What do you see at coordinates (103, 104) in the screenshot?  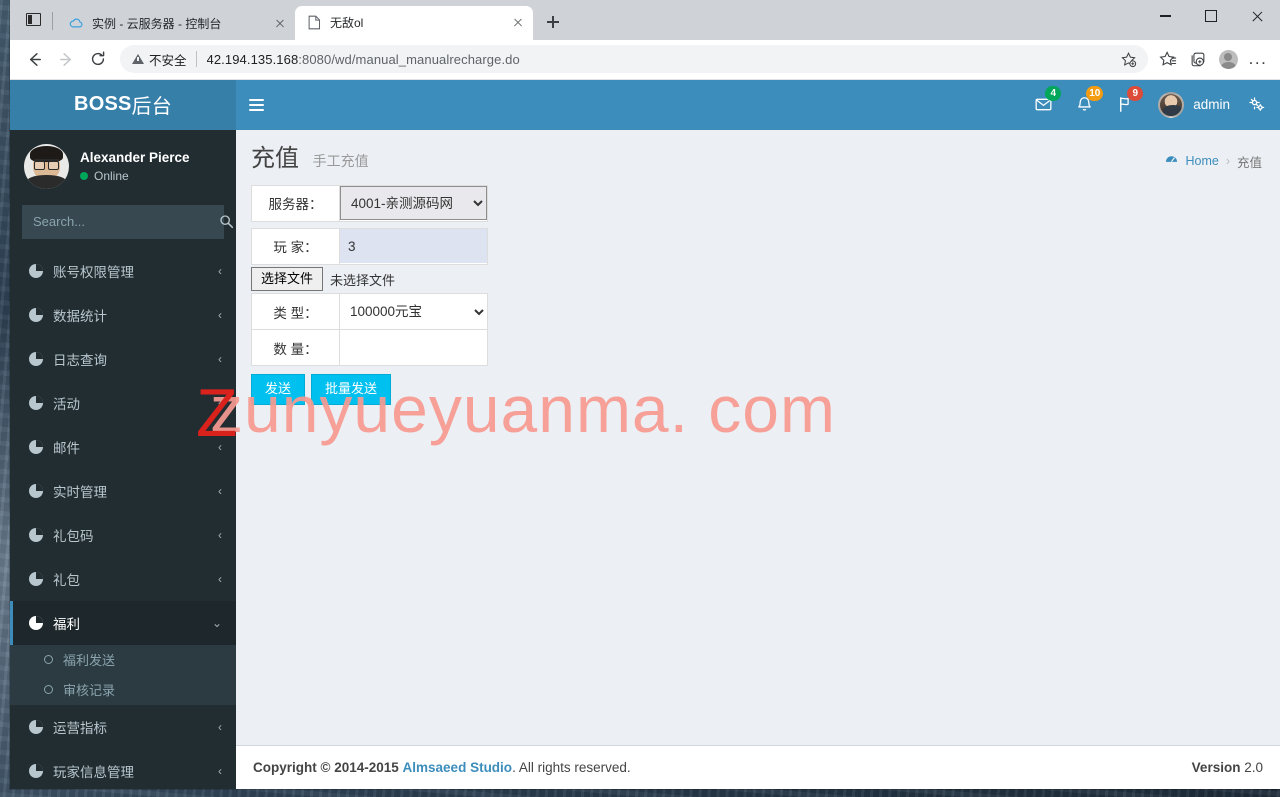 I see `logo-bold: BOSS` at bounding box center [103, 104].